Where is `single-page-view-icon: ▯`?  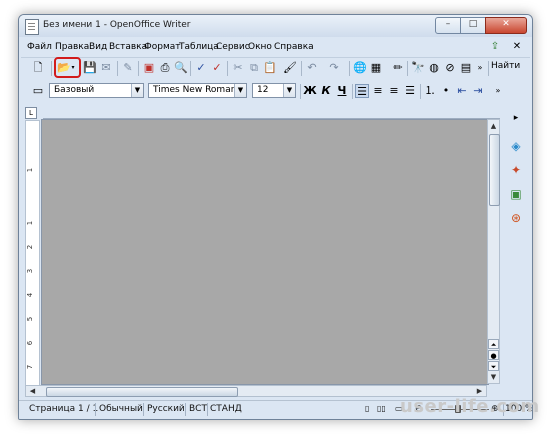
single-page-view-icon: ▯ is located at coordinates (367, 408).